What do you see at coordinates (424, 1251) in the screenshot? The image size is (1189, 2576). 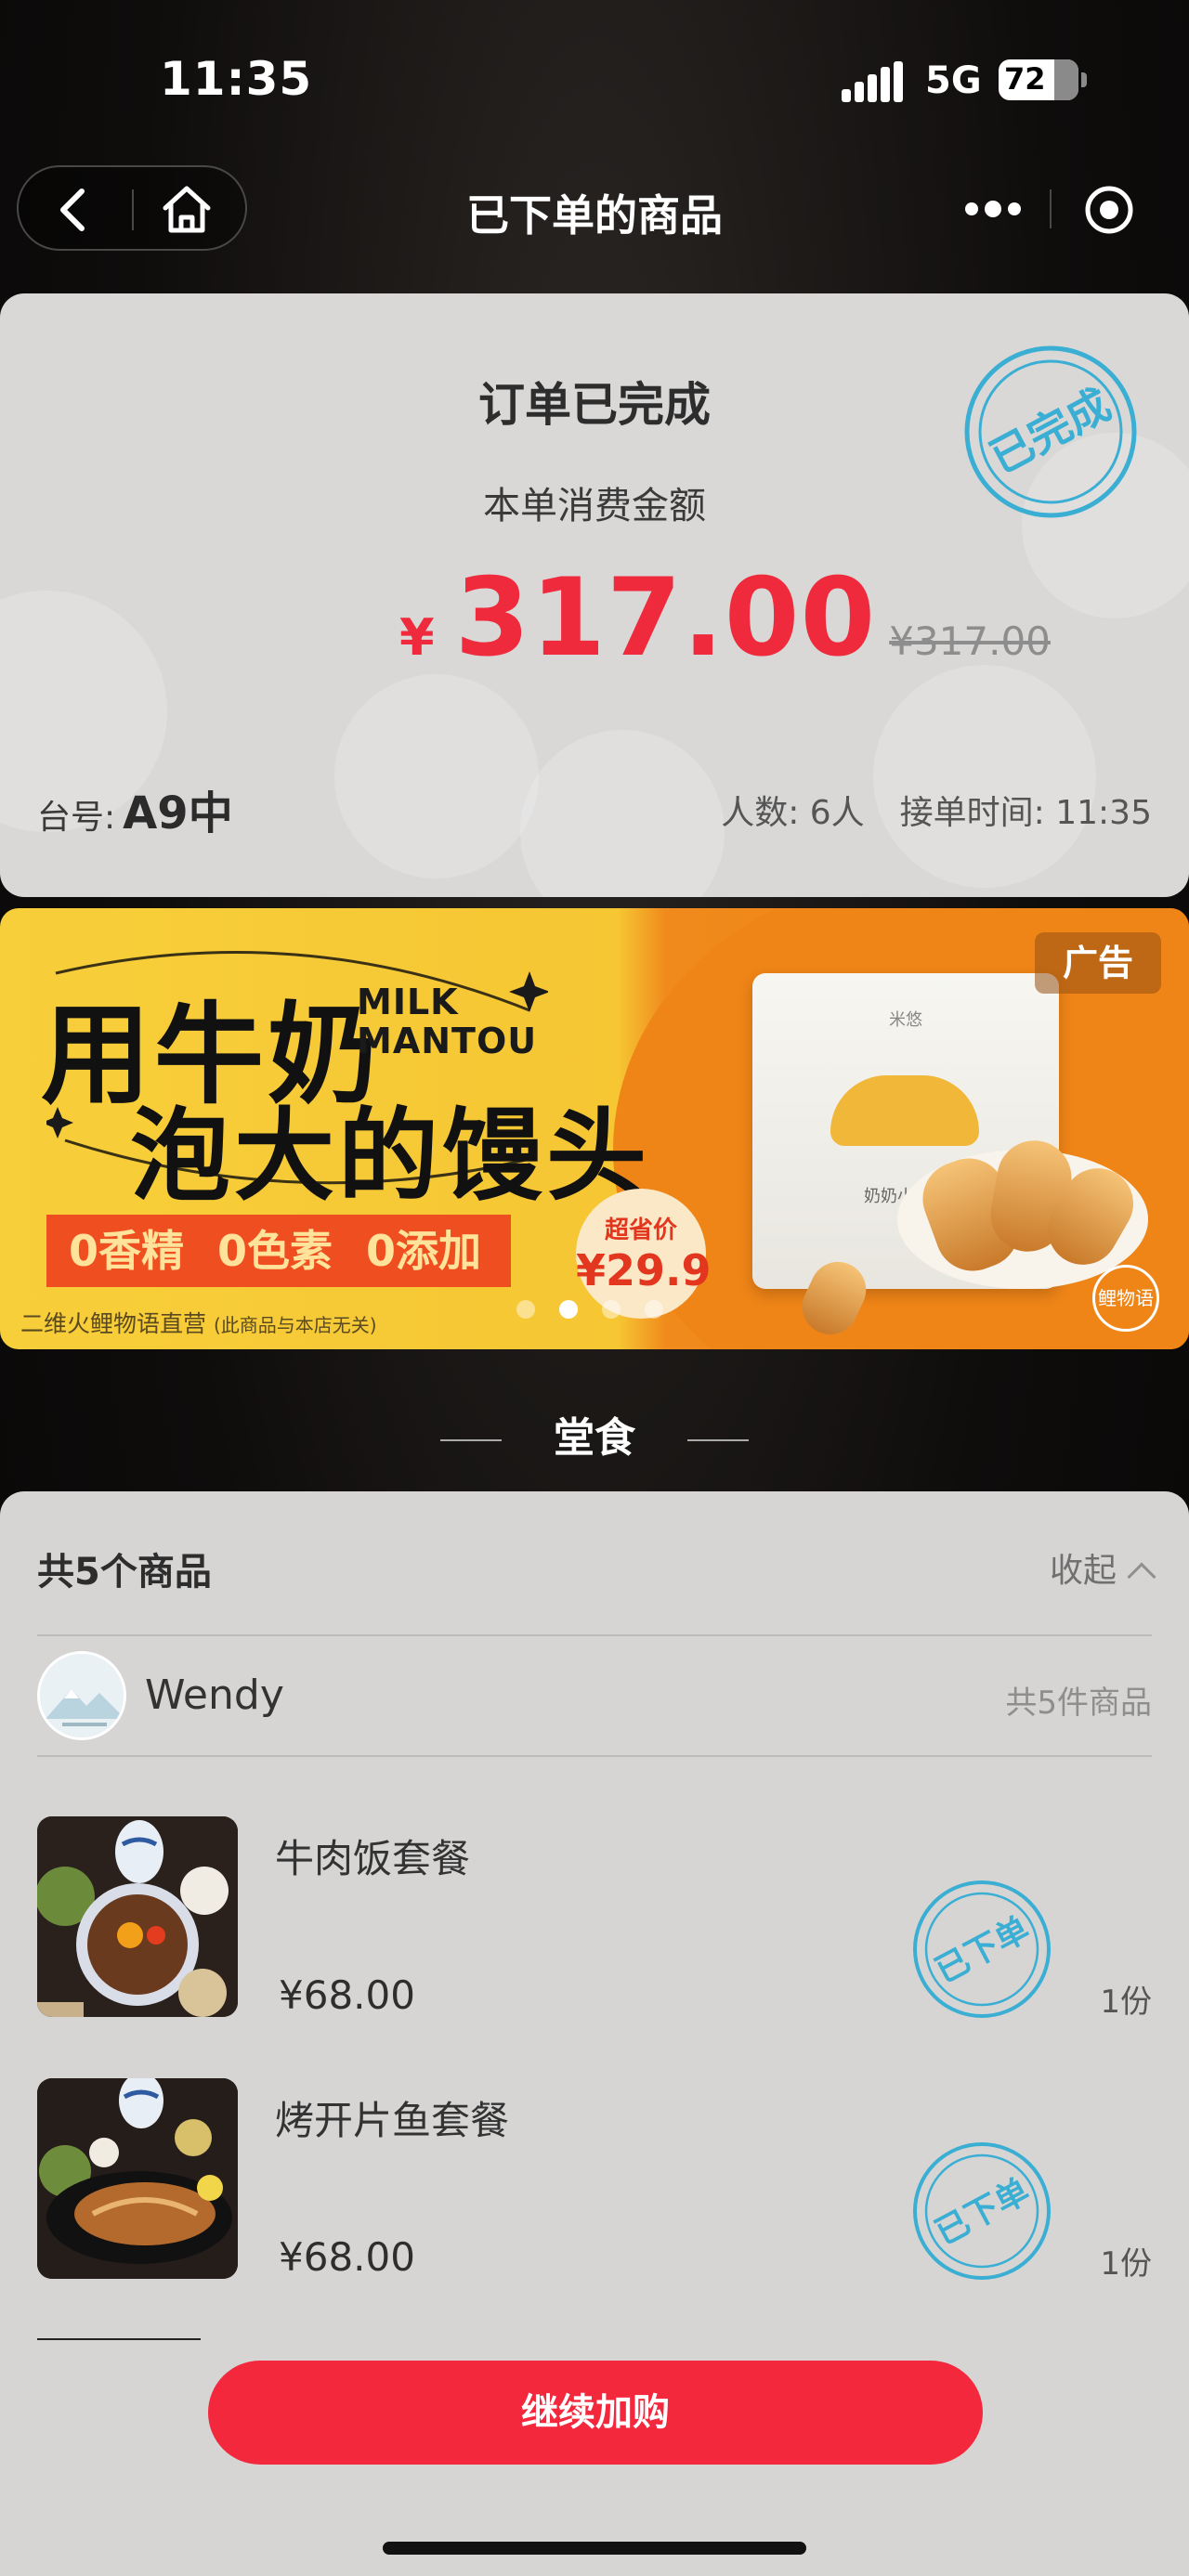 I see `ad-tag: 0添加` at bounding box center [424, 1251].